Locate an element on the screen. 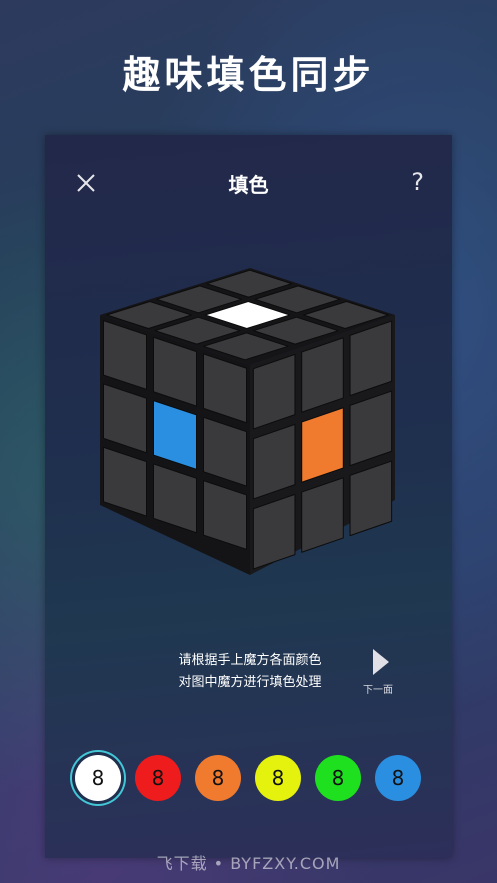 This screenshot has height=883, width=497. page-title: 填色 is located at coordinates (248, 185).